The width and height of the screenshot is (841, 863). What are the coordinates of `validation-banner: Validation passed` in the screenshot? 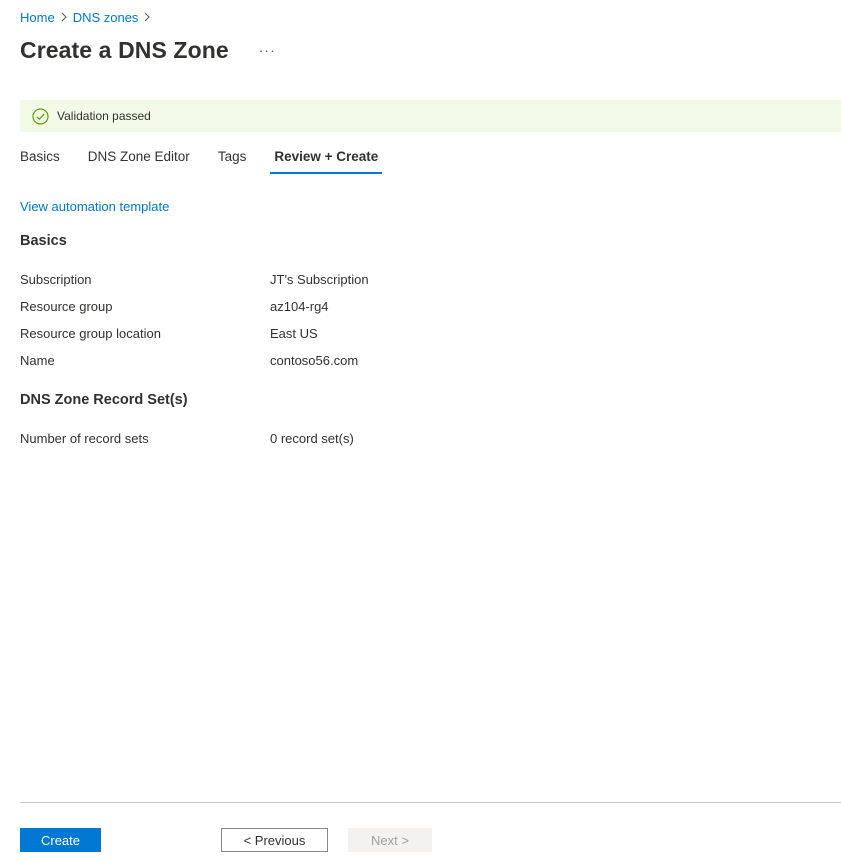 It's located at (430, 116).